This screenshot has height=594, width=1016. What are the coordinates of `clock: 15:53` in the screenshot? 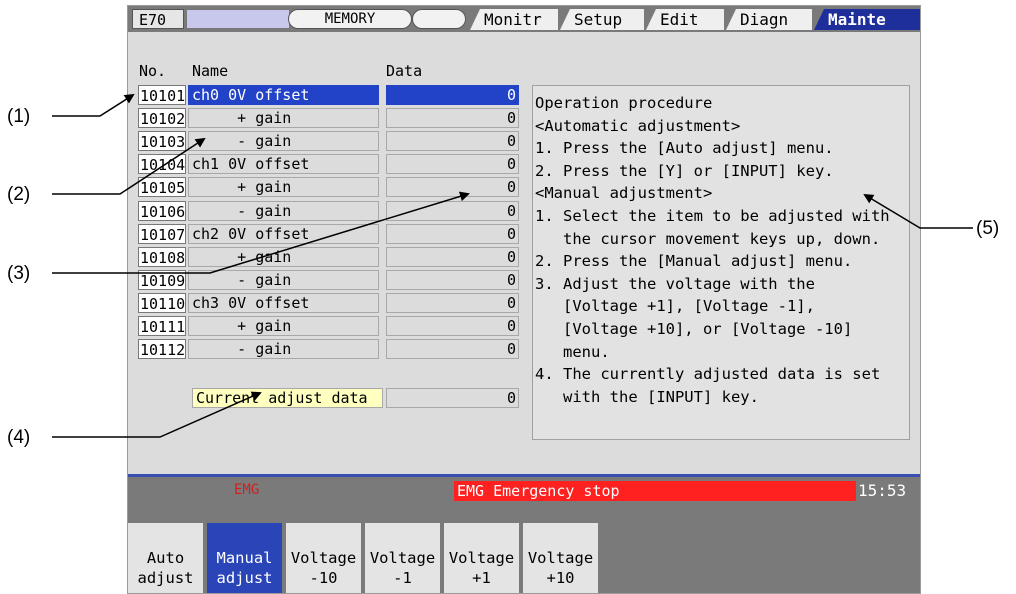 It's located at (882, 490).